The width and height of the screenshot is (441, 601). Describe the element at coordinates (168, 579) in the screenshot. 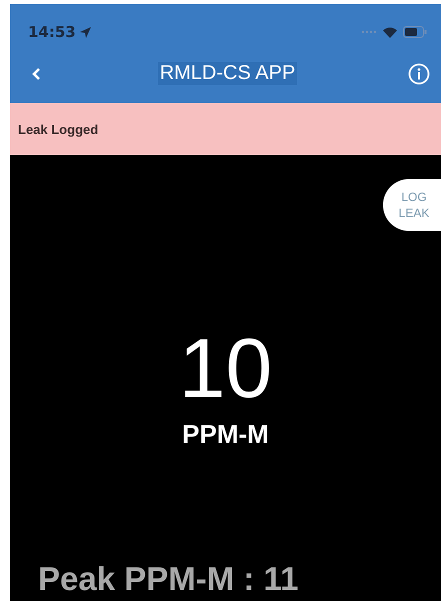

I see `peak-reading: Peak PPM-M : 11` at that location.